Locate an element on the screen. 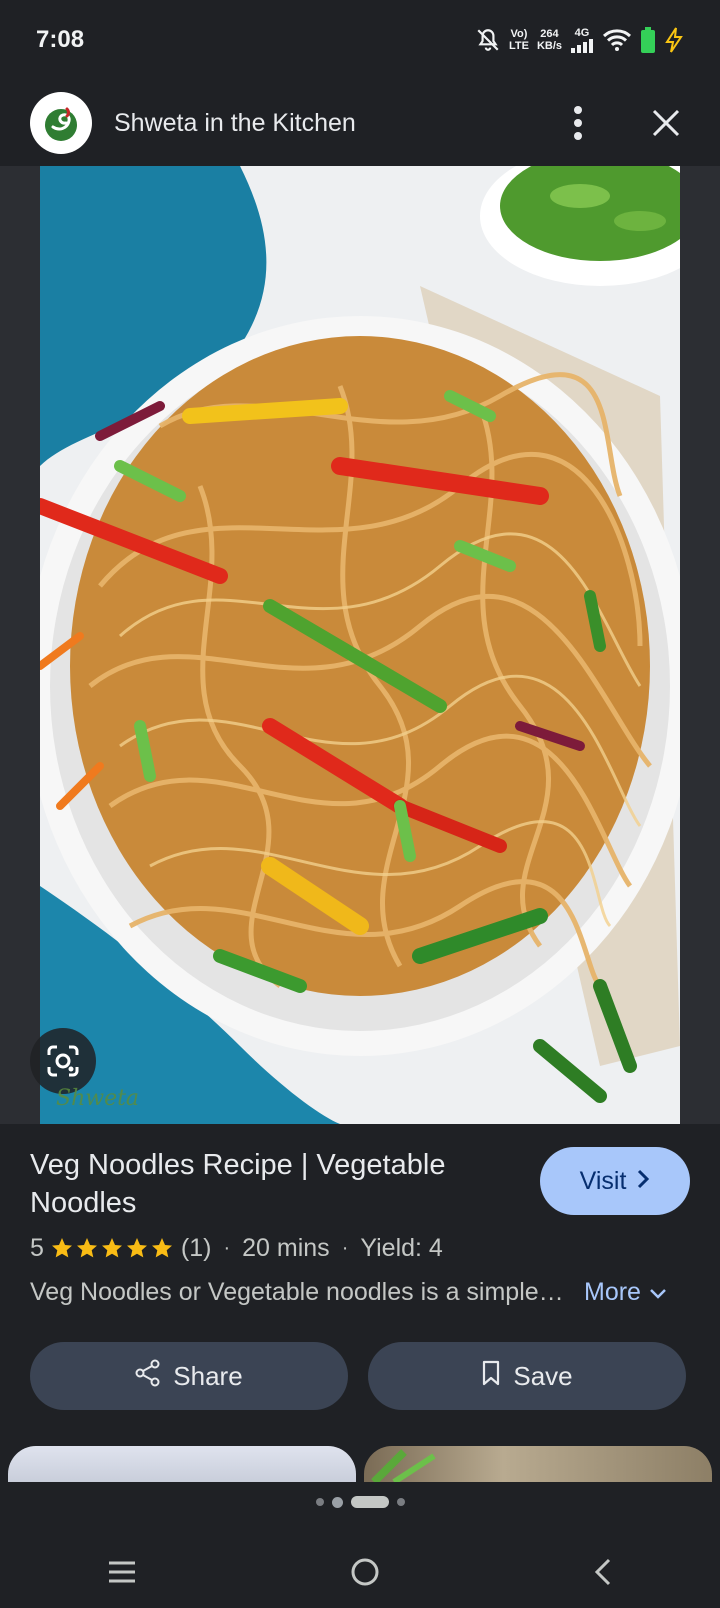 The height and width of the screenshot is (1608, 720). visit-button: Visit is located at coordinates (615, 1181).